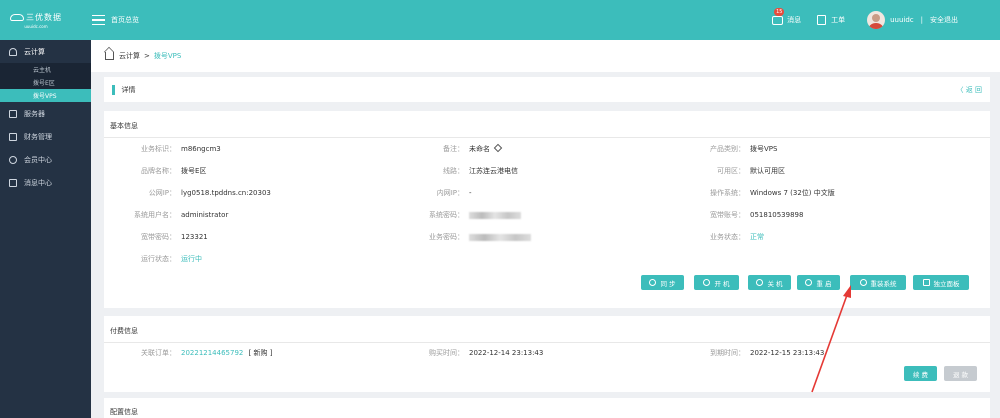  Describe the element at coordinates (45, 95) in the screenshot. I see `sidebar-subitem-dial-vps: 拨号VPS` at that location.